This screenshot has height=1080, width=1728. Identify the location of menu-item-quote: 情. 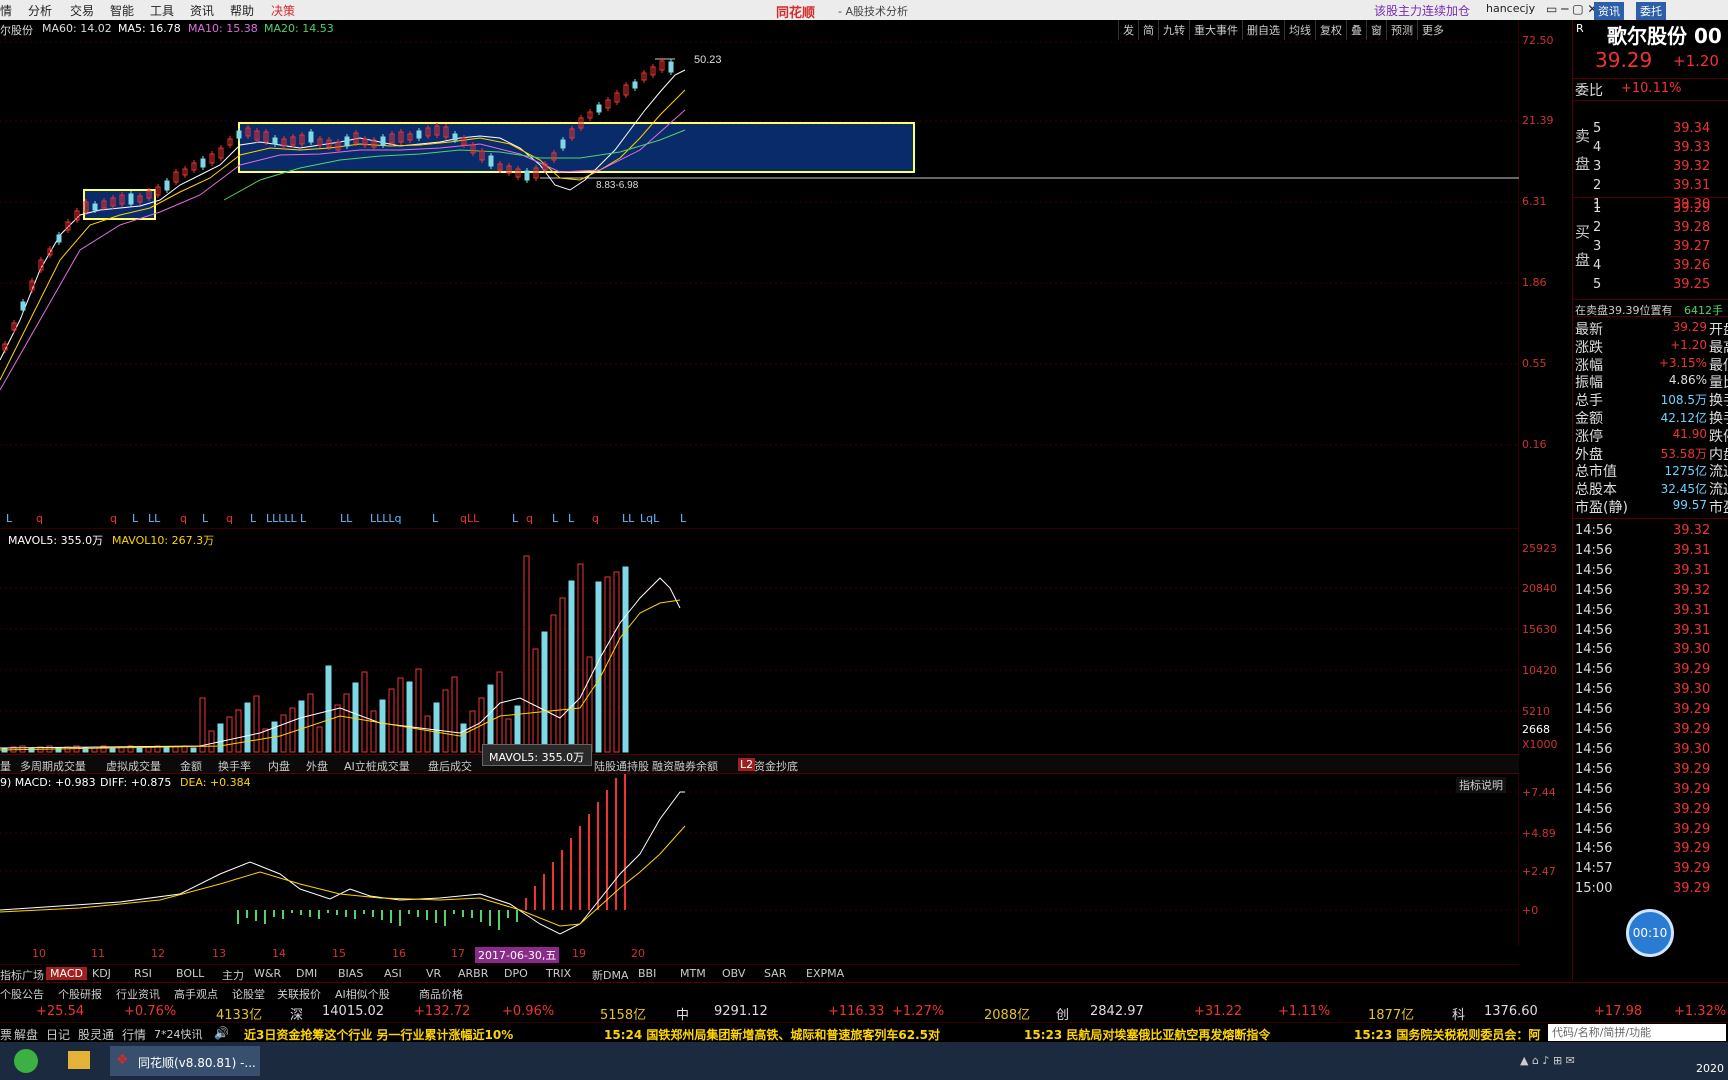
(6, 10).